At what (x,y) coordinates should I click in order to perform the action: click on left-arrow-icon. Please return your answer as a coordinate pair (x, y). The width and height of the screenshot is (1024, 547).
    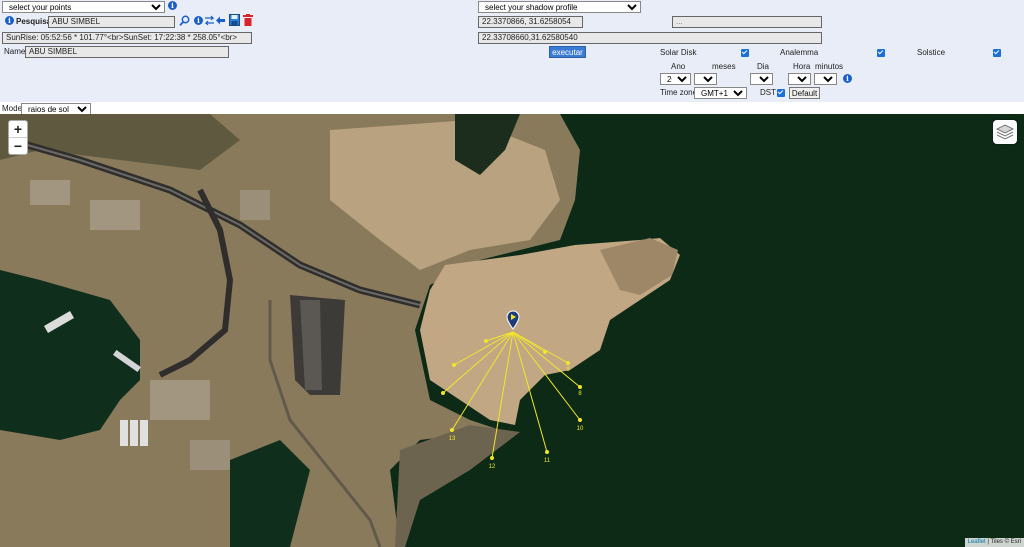
    Looking at the image, I should click on (220, 20).